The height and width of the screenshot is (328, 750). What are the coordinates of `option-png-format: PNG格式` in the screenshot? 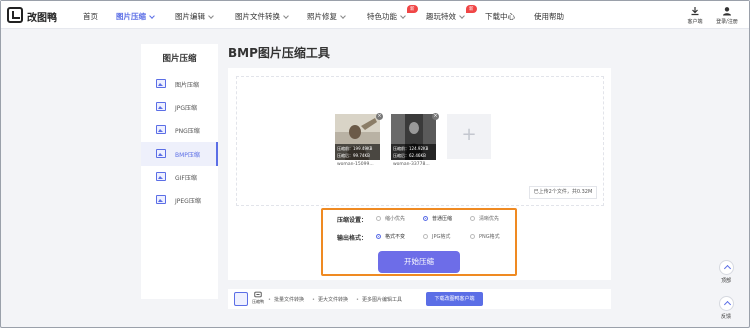 It's located at (485, 236).